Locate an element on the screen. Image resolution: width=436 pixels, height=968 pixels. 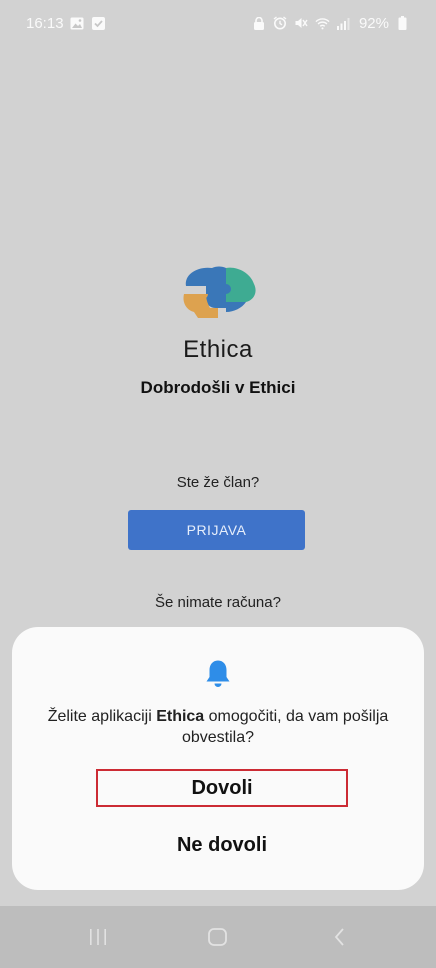
lock-icon is located at coordinates (259, 23).